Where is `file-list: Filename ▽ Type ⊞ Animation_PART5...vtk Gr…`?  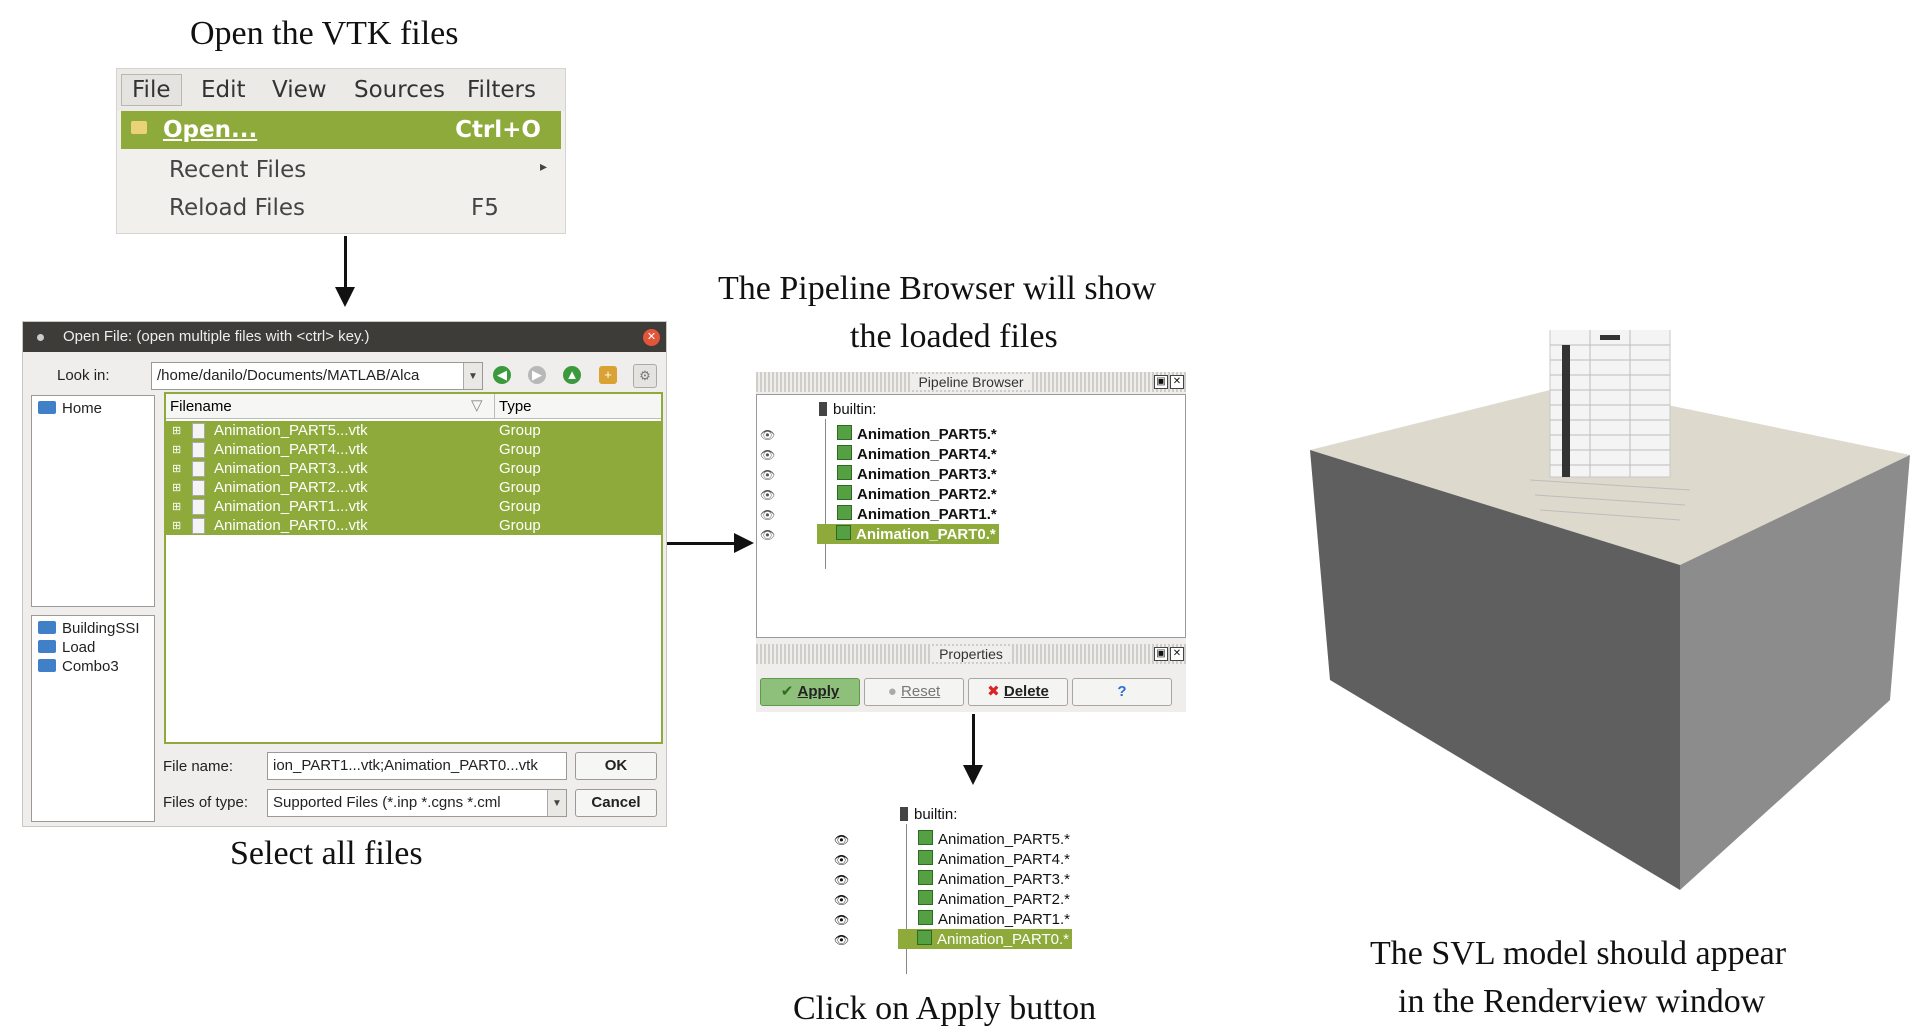
file-list: Filename ▽ Type ⊞ Animation_PART5...vtk Gr… is located at coordinates (413, 568).